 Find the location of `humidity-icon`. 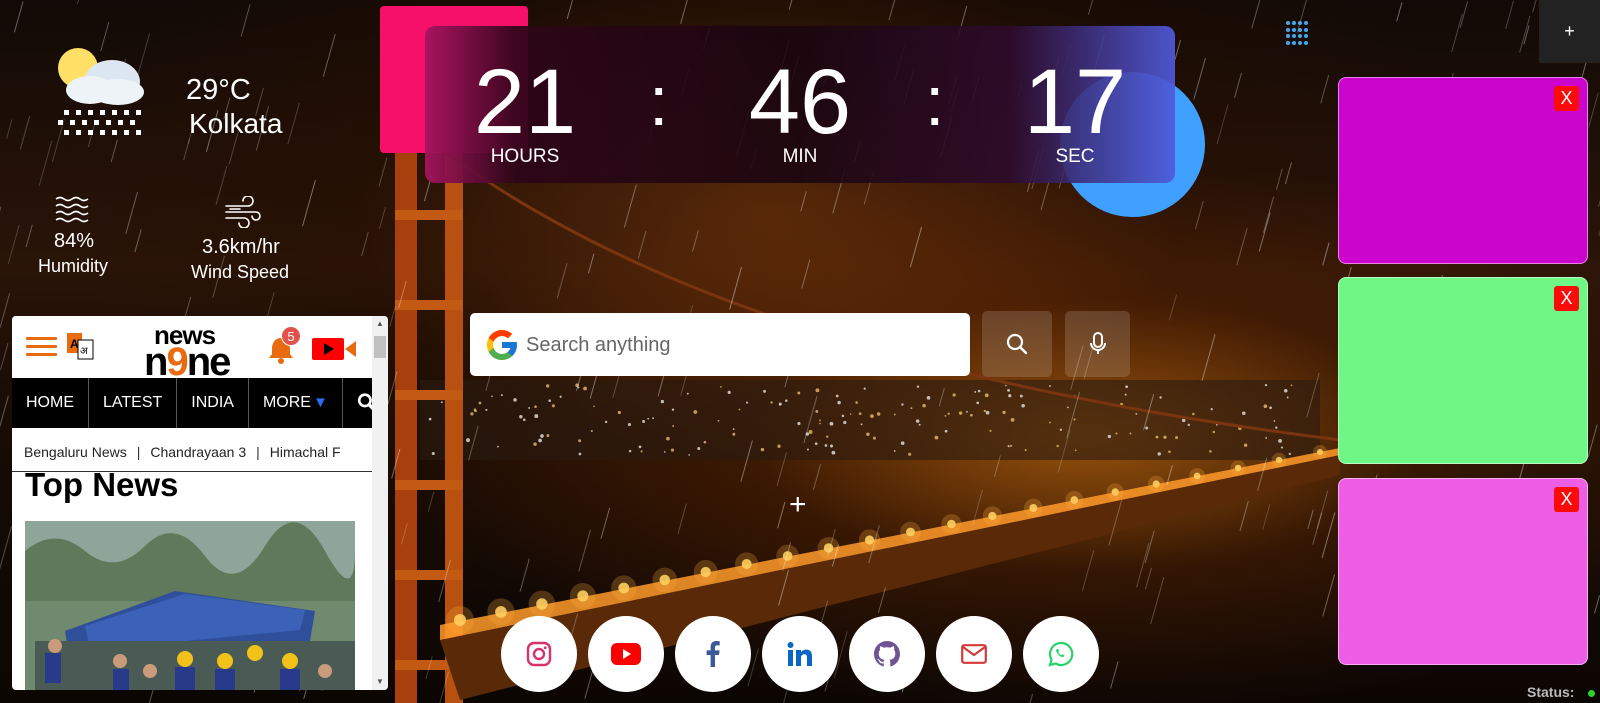

humidity-icon is located at coordinates (72, 209).